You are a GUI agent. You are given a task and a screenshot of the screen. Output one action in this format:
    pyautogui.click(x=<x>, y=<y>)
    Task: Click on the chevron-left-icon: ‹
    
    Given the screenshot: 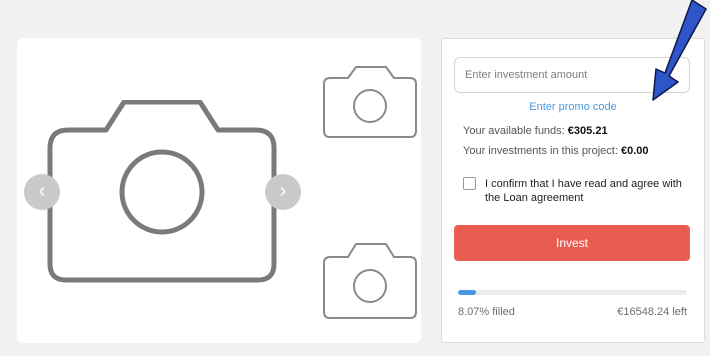 What is the action you would take?
    pyautogui.click(x=42, y=191)
    